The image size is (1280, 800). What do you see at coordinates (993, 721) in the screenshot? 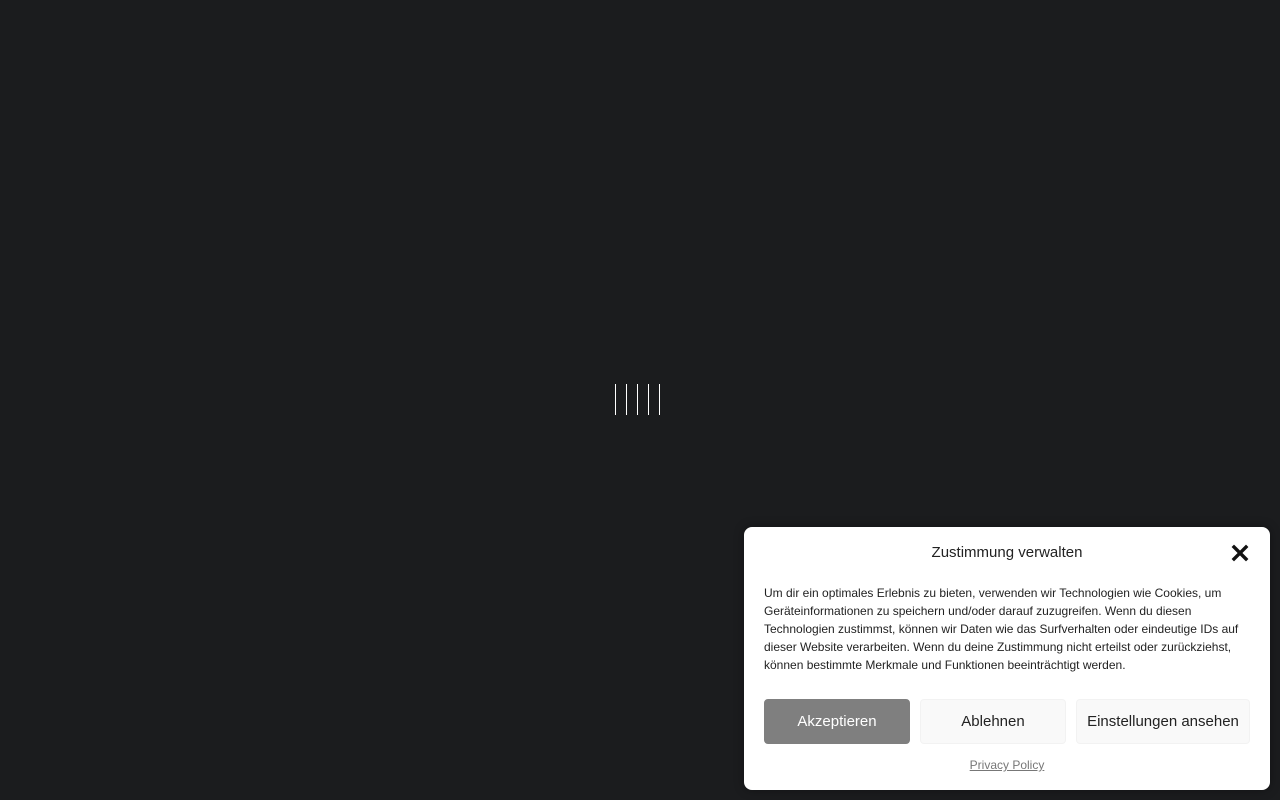
I see `deny-button: Ablehnen` at bounding box center [993, 721].